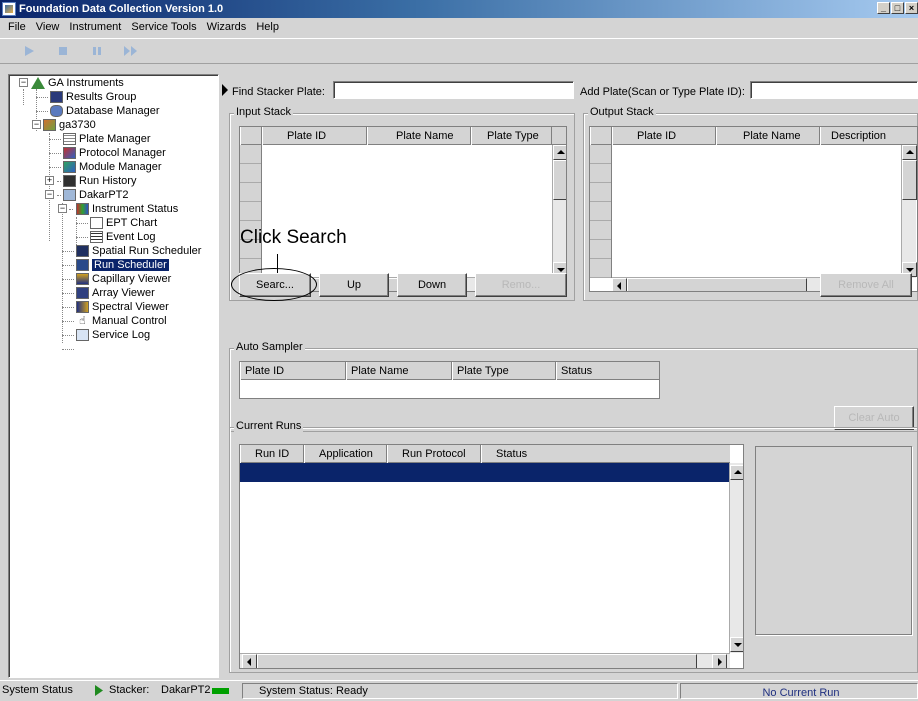 Image resolution: width=918 pixels, height=701 pixels. I want to click on up-button: Up, so click(354, 285).